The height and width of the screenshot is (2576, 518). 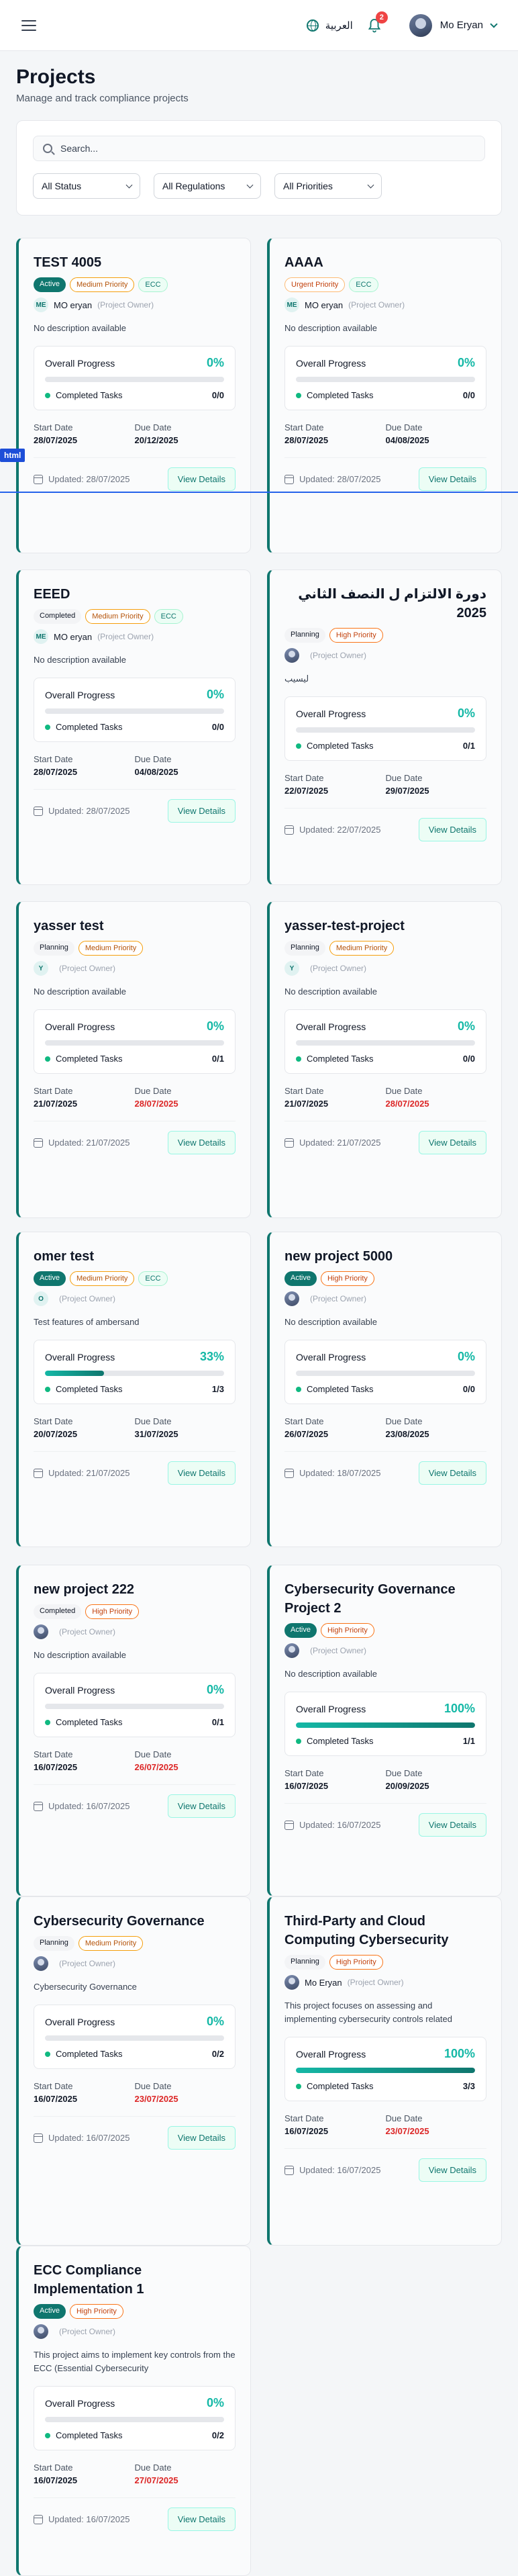 What do you see at coordinates (267, 148) in the screenshot?
I see `search-input` at bounding box center [267, 148].